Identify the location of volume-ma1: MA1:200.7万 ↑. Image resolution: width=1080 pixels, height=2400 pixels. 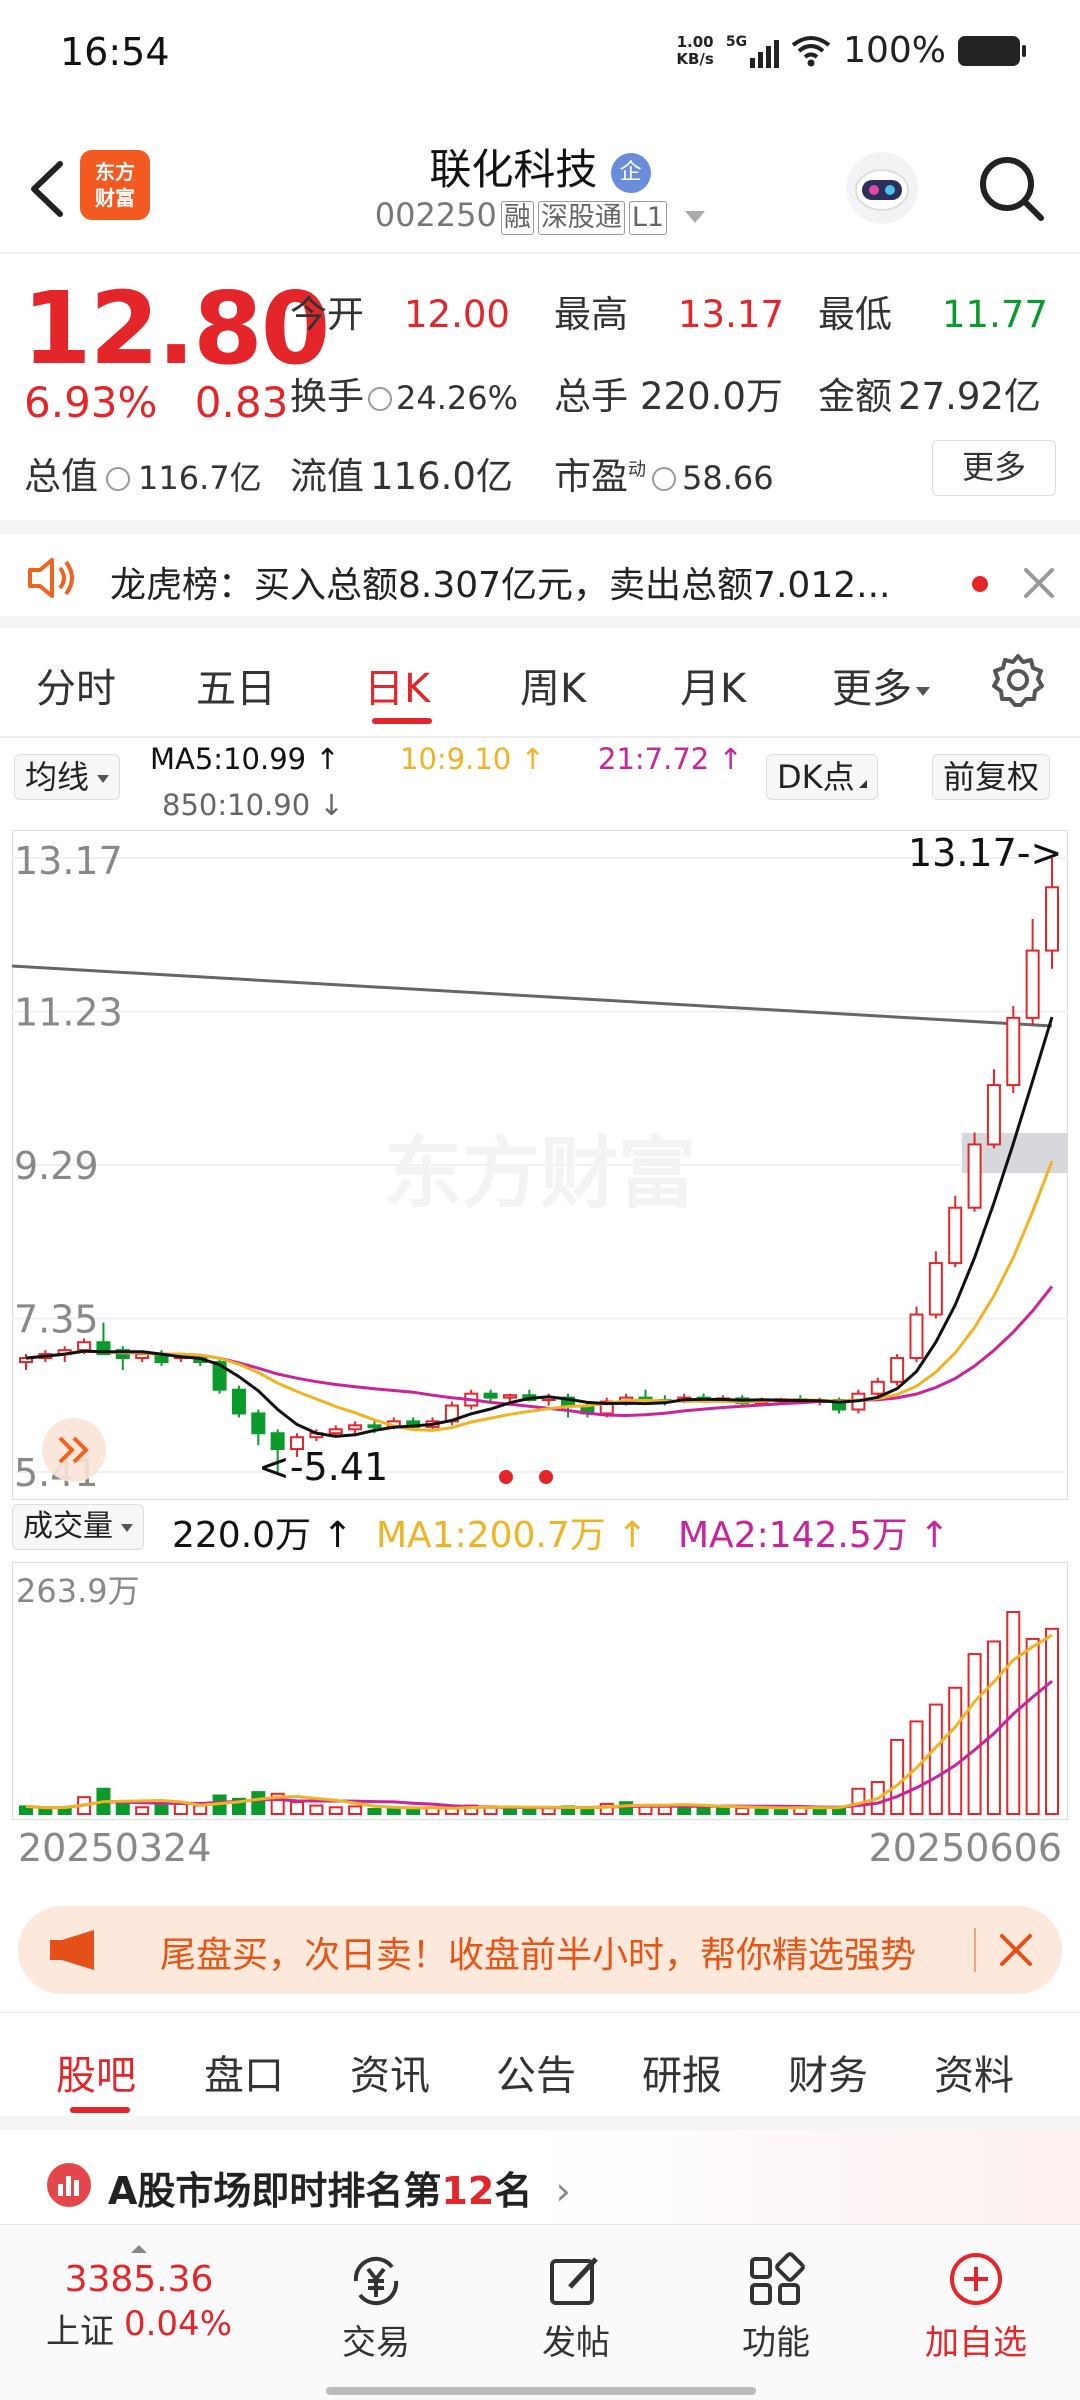
(512, 1535).